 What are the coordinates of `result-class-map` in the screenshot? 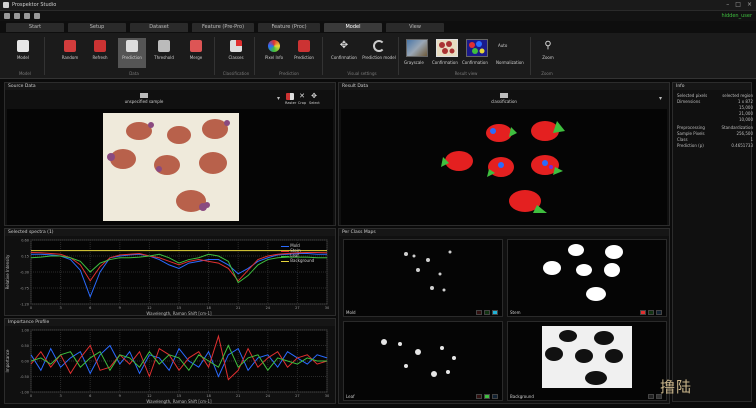 It's located at (503, 167).